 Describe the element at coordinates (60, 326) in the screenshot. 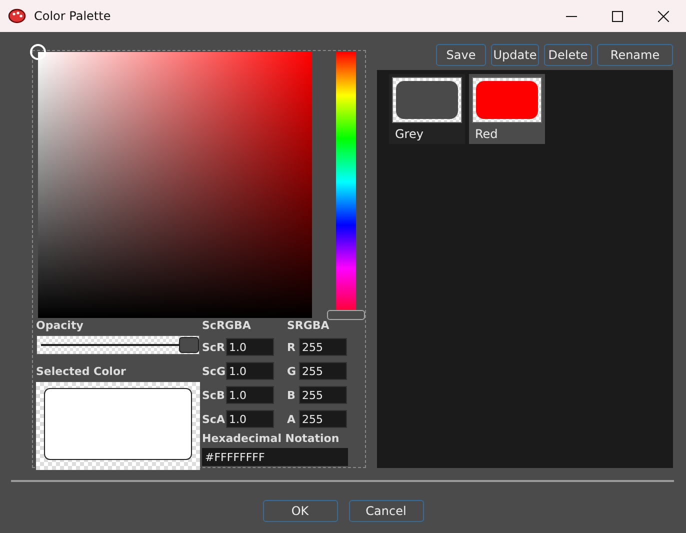

I see `opacity-label: Opacity` at that location.